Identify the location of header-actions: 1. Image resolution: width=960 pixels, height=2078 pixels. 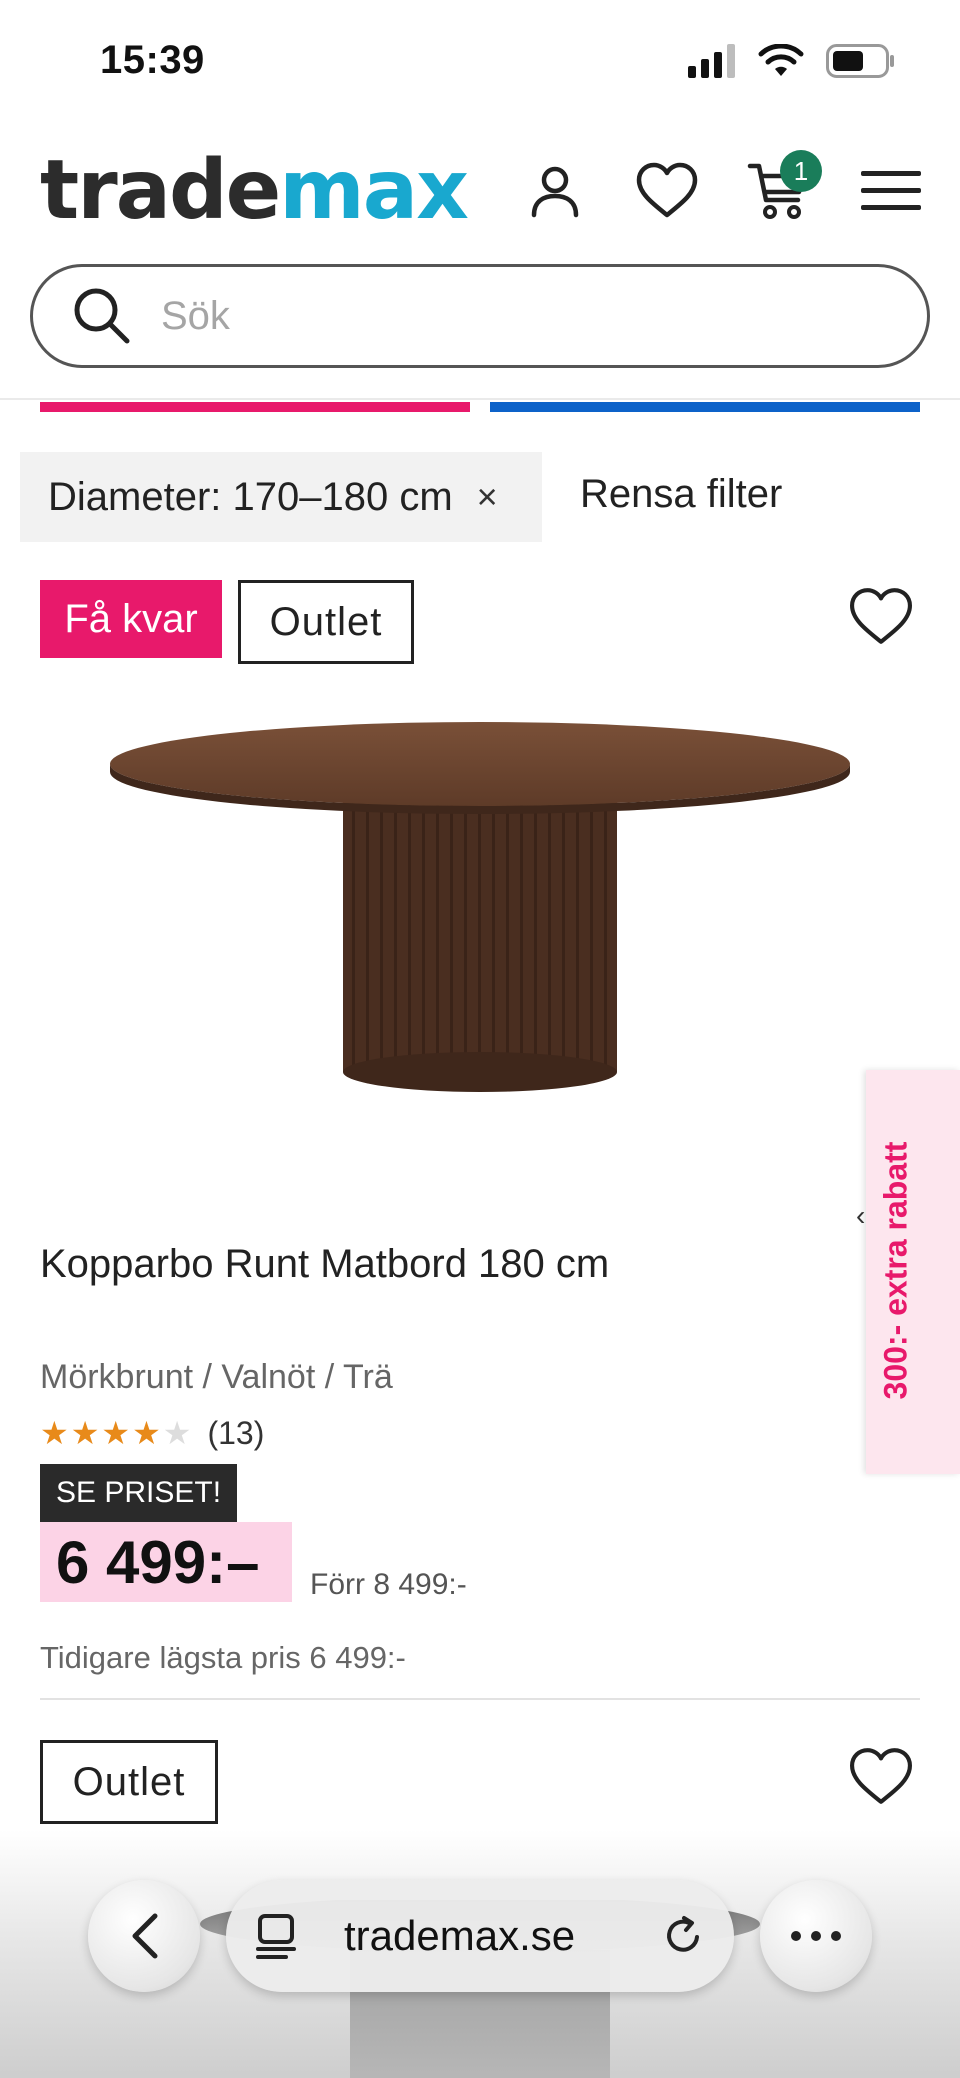
(723, 188).